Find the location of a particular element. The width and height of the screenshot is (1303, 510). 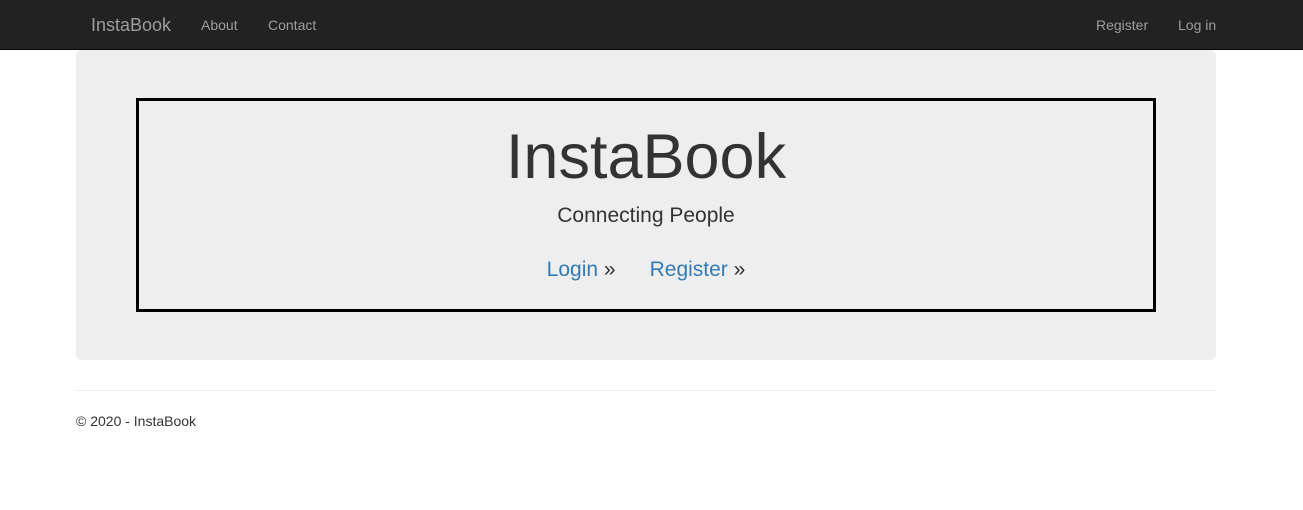

hero-tagline: Connecting People is located at coordinates (646, 215).